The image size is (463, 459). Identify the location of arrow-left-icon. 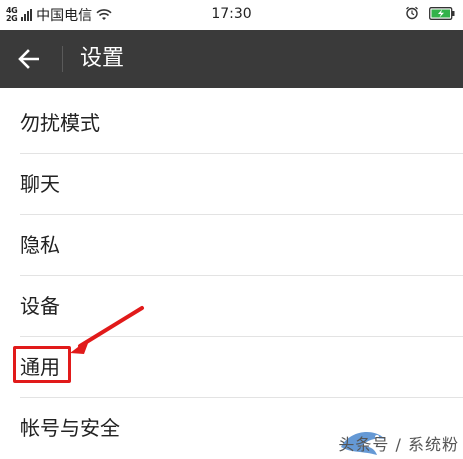
(28, 59).